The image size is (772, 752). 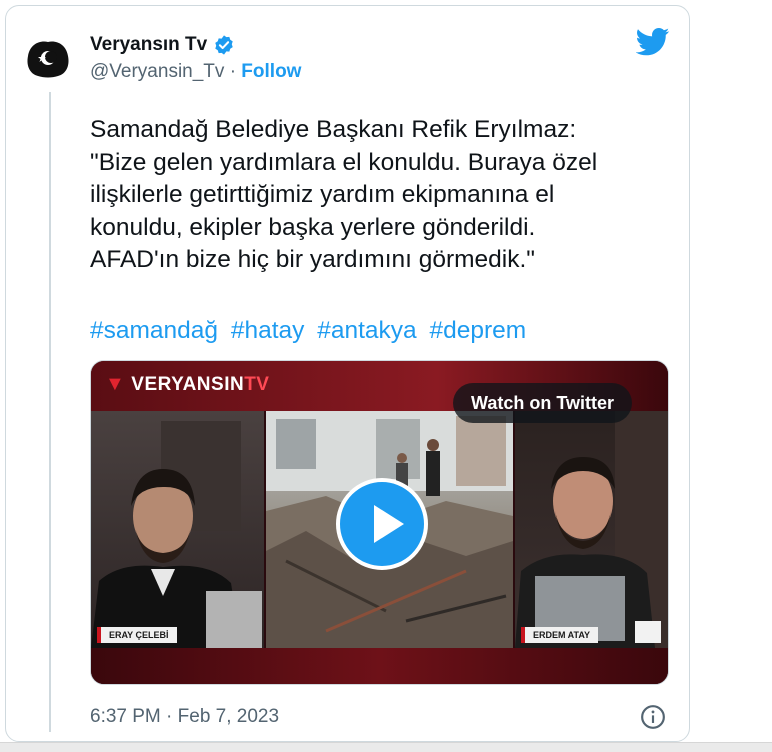 What do you see at coordinates (157, 71) in the screenshot?
I see `author-handle: @Veryansin_Tv` at bounding box center [157, 71].